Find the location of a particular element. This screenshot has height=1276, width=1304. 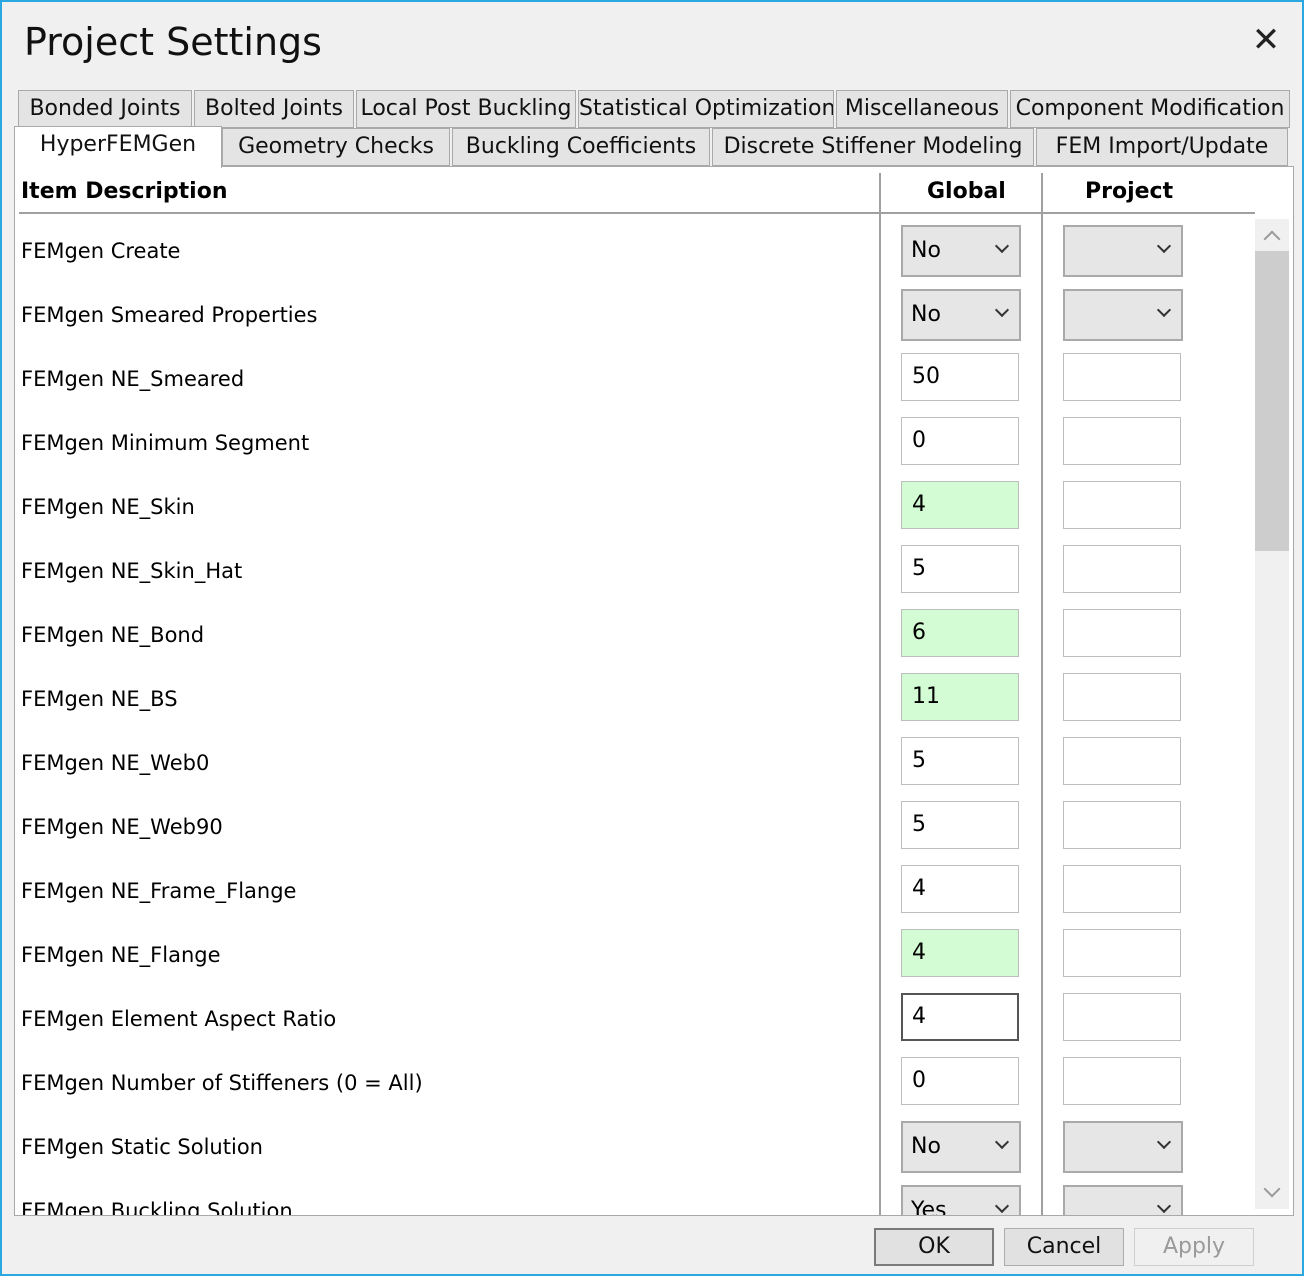

global-cell: 50 is located at coordinates (961, 378).